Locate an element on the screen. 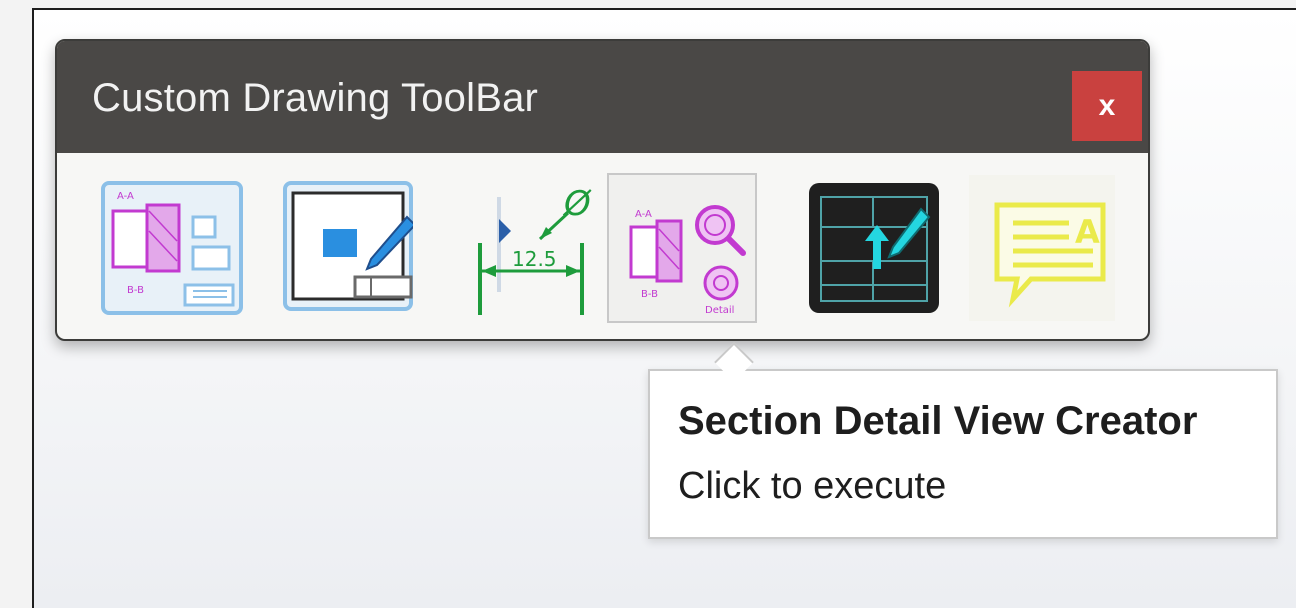 This screenshot has width=1296, height=608. dimension-button: 12.5 Ø is located at coordinates (519, 248).